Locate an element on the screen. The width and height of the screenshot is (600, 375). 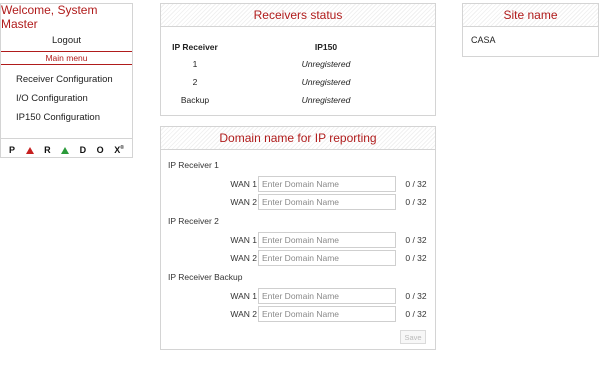
paradox-logo: P R D O X® is located at coordinates (66, 147).